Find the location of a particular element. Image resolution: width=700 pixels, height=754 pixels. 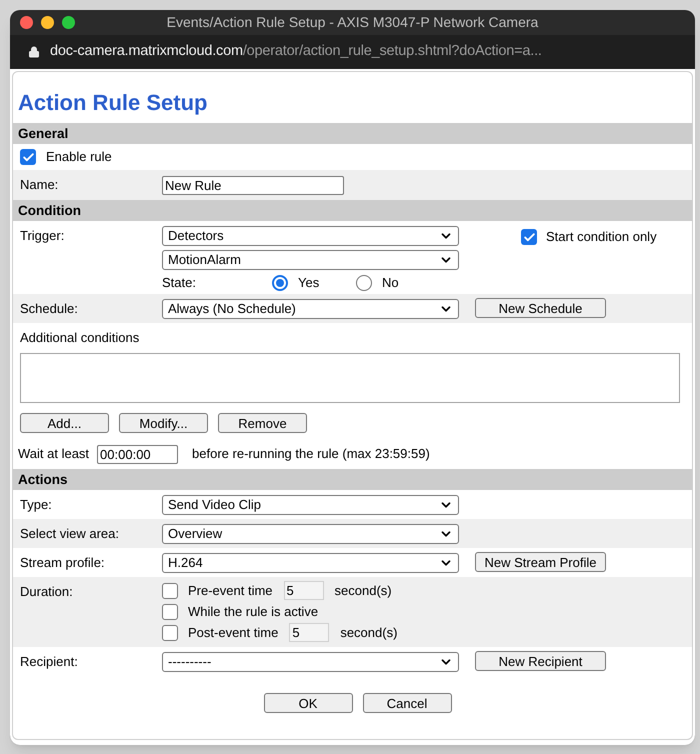

option-label: While the rule is active is located at coordinates (253, 611).